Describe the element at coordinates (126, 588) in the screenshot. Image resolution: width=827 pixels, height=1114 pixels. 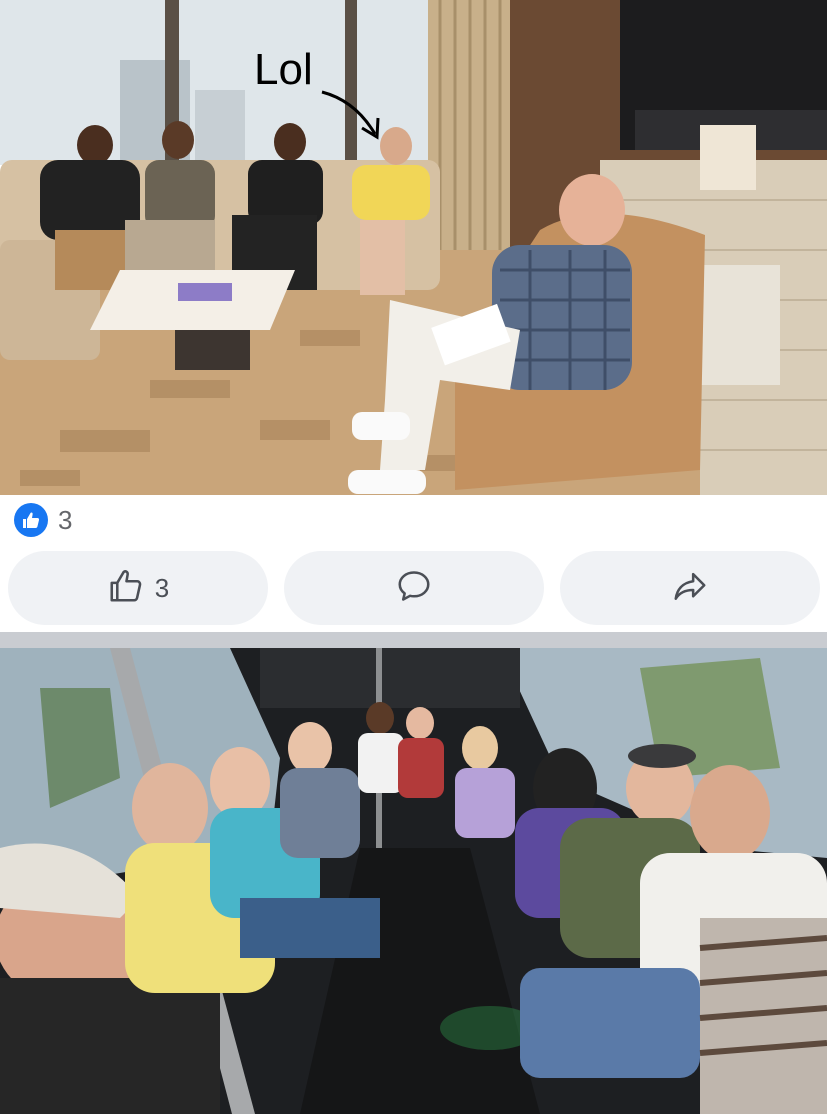
I see `thumbs-up-outline-icon` at that location.